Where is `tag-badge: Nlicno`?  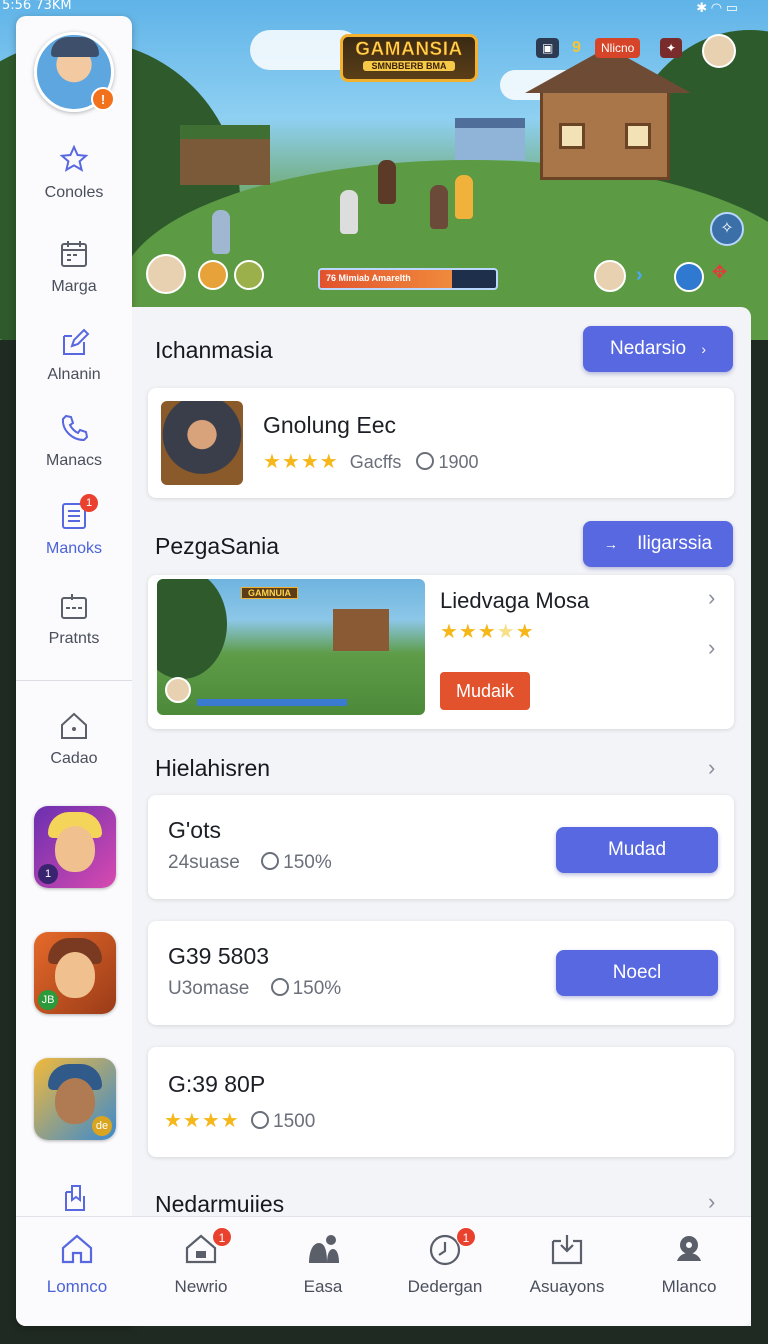 tag-badge: Nlicno is located at coordinates (618, 48).